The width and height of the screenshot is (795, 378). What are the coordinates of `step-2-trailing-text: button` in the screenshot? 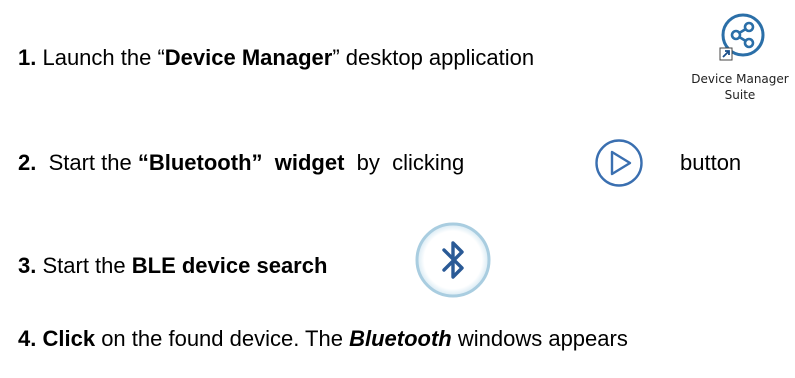 It's located at (711, 162).